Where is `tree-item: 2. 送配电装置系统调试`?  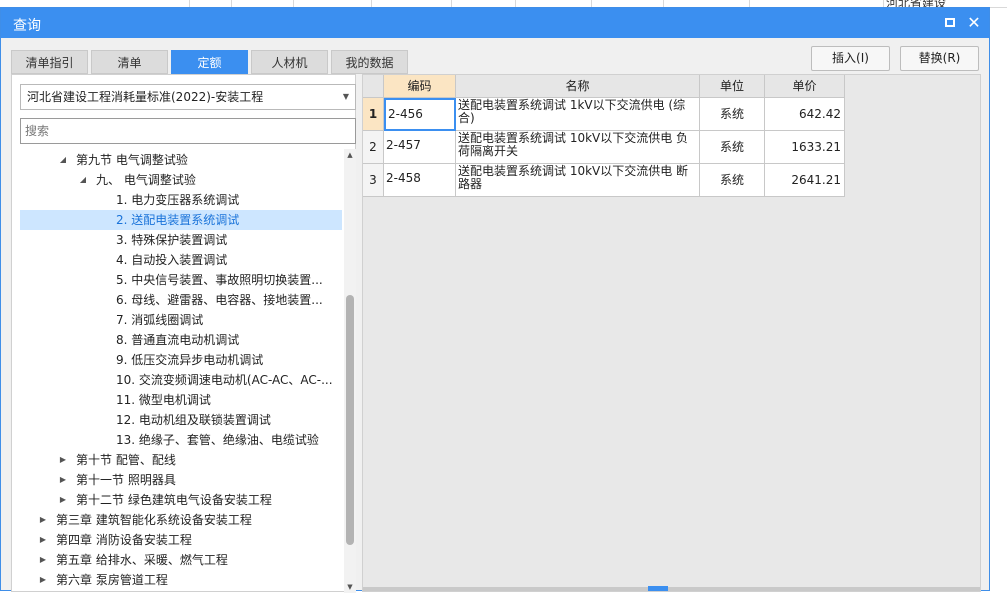
tree-item: 2. 送配电装置系统调试 is located at coordinates (181, 220).